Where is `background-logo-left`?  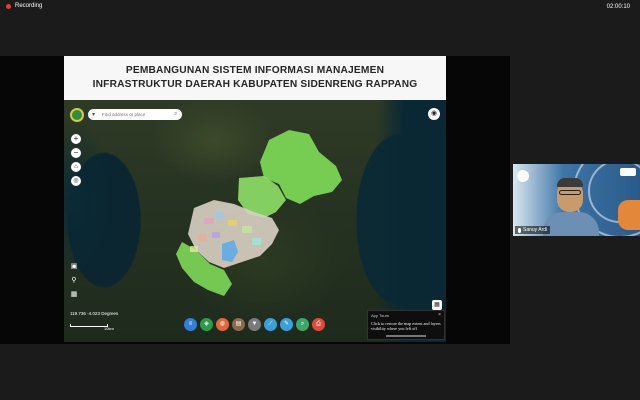
background-logo-left is located at coordinates (523, 176).